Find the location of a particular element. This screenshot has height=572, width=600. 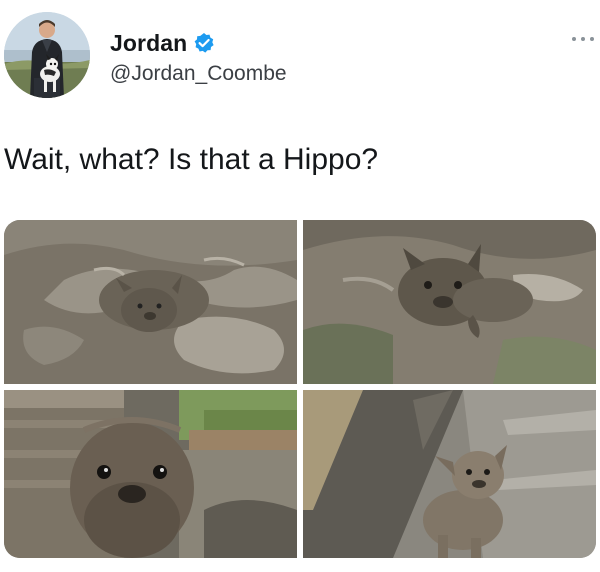

display-name: Jordan is located at coordinates (148, 43).